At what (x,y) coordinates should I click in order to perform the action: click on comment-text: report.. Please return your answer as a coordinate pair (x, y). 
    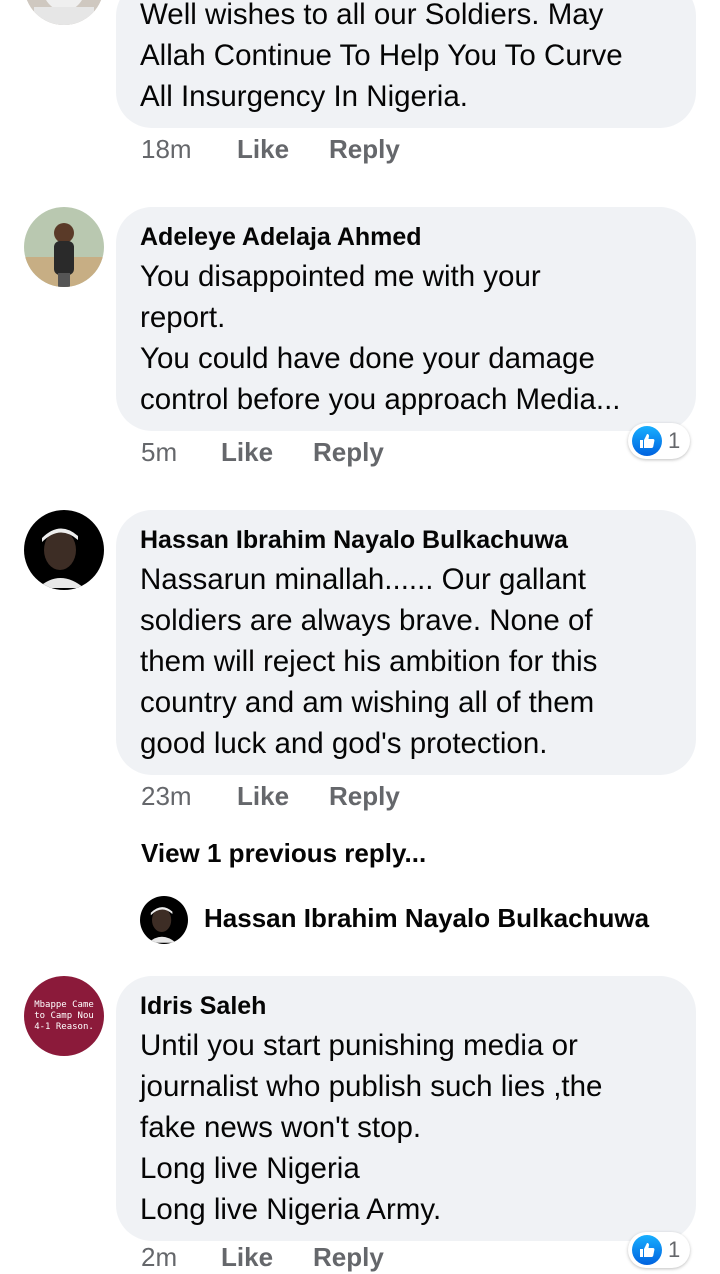
    Looking at the image, I should click on (183, 317).